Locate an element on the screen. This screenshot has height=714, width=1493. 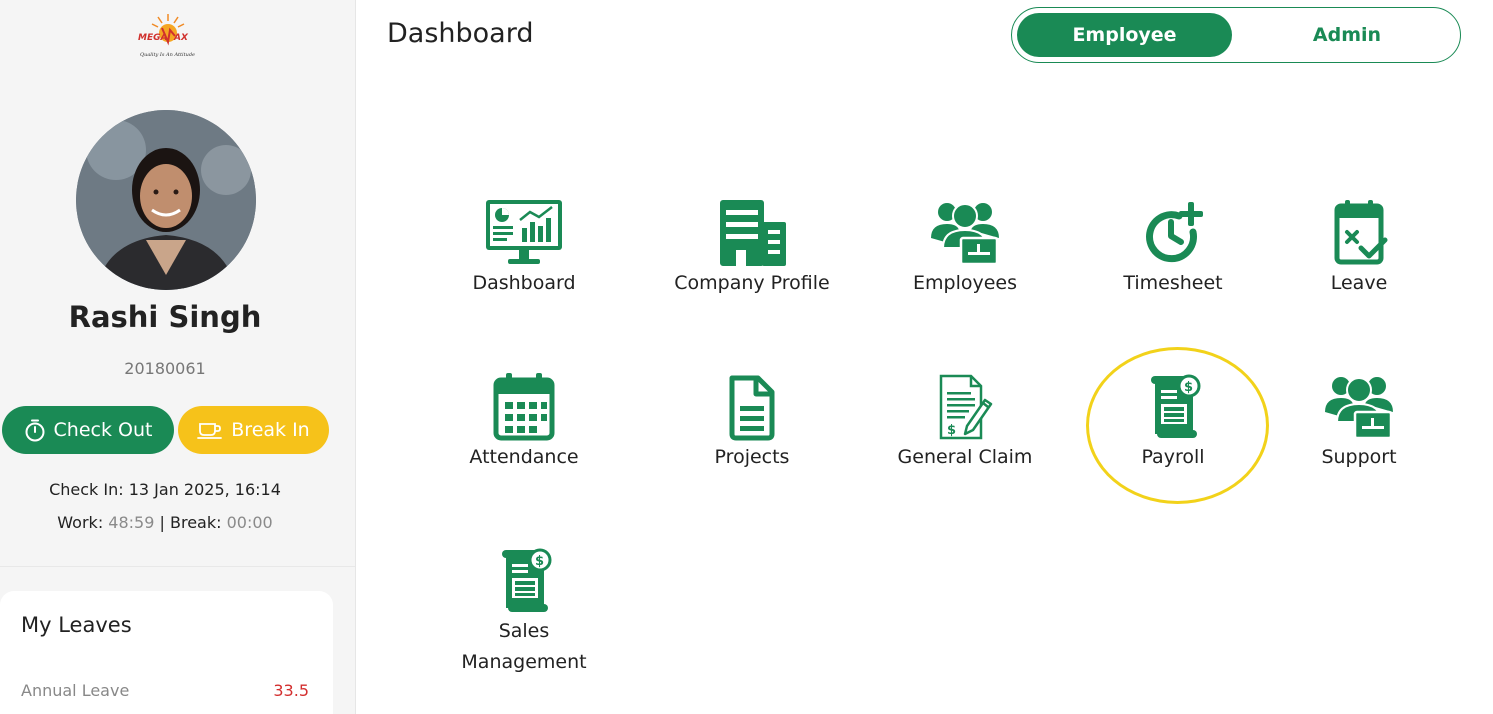
tile-leave: Leave is located at coordinates (1359, 248).